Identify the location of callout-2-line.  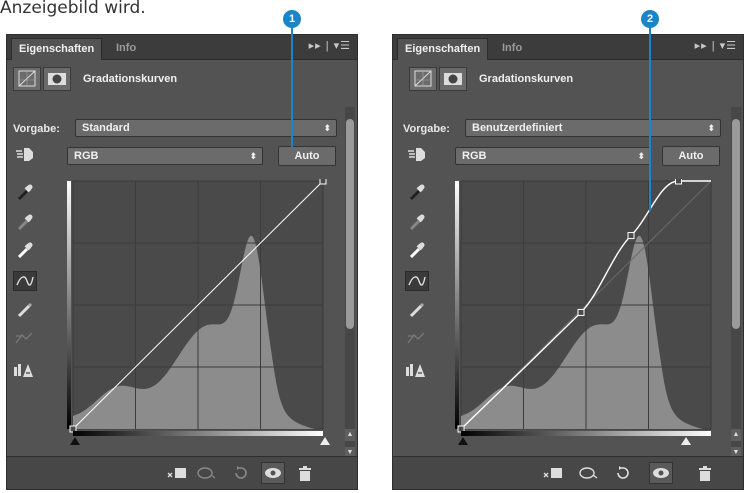
(650, 119).